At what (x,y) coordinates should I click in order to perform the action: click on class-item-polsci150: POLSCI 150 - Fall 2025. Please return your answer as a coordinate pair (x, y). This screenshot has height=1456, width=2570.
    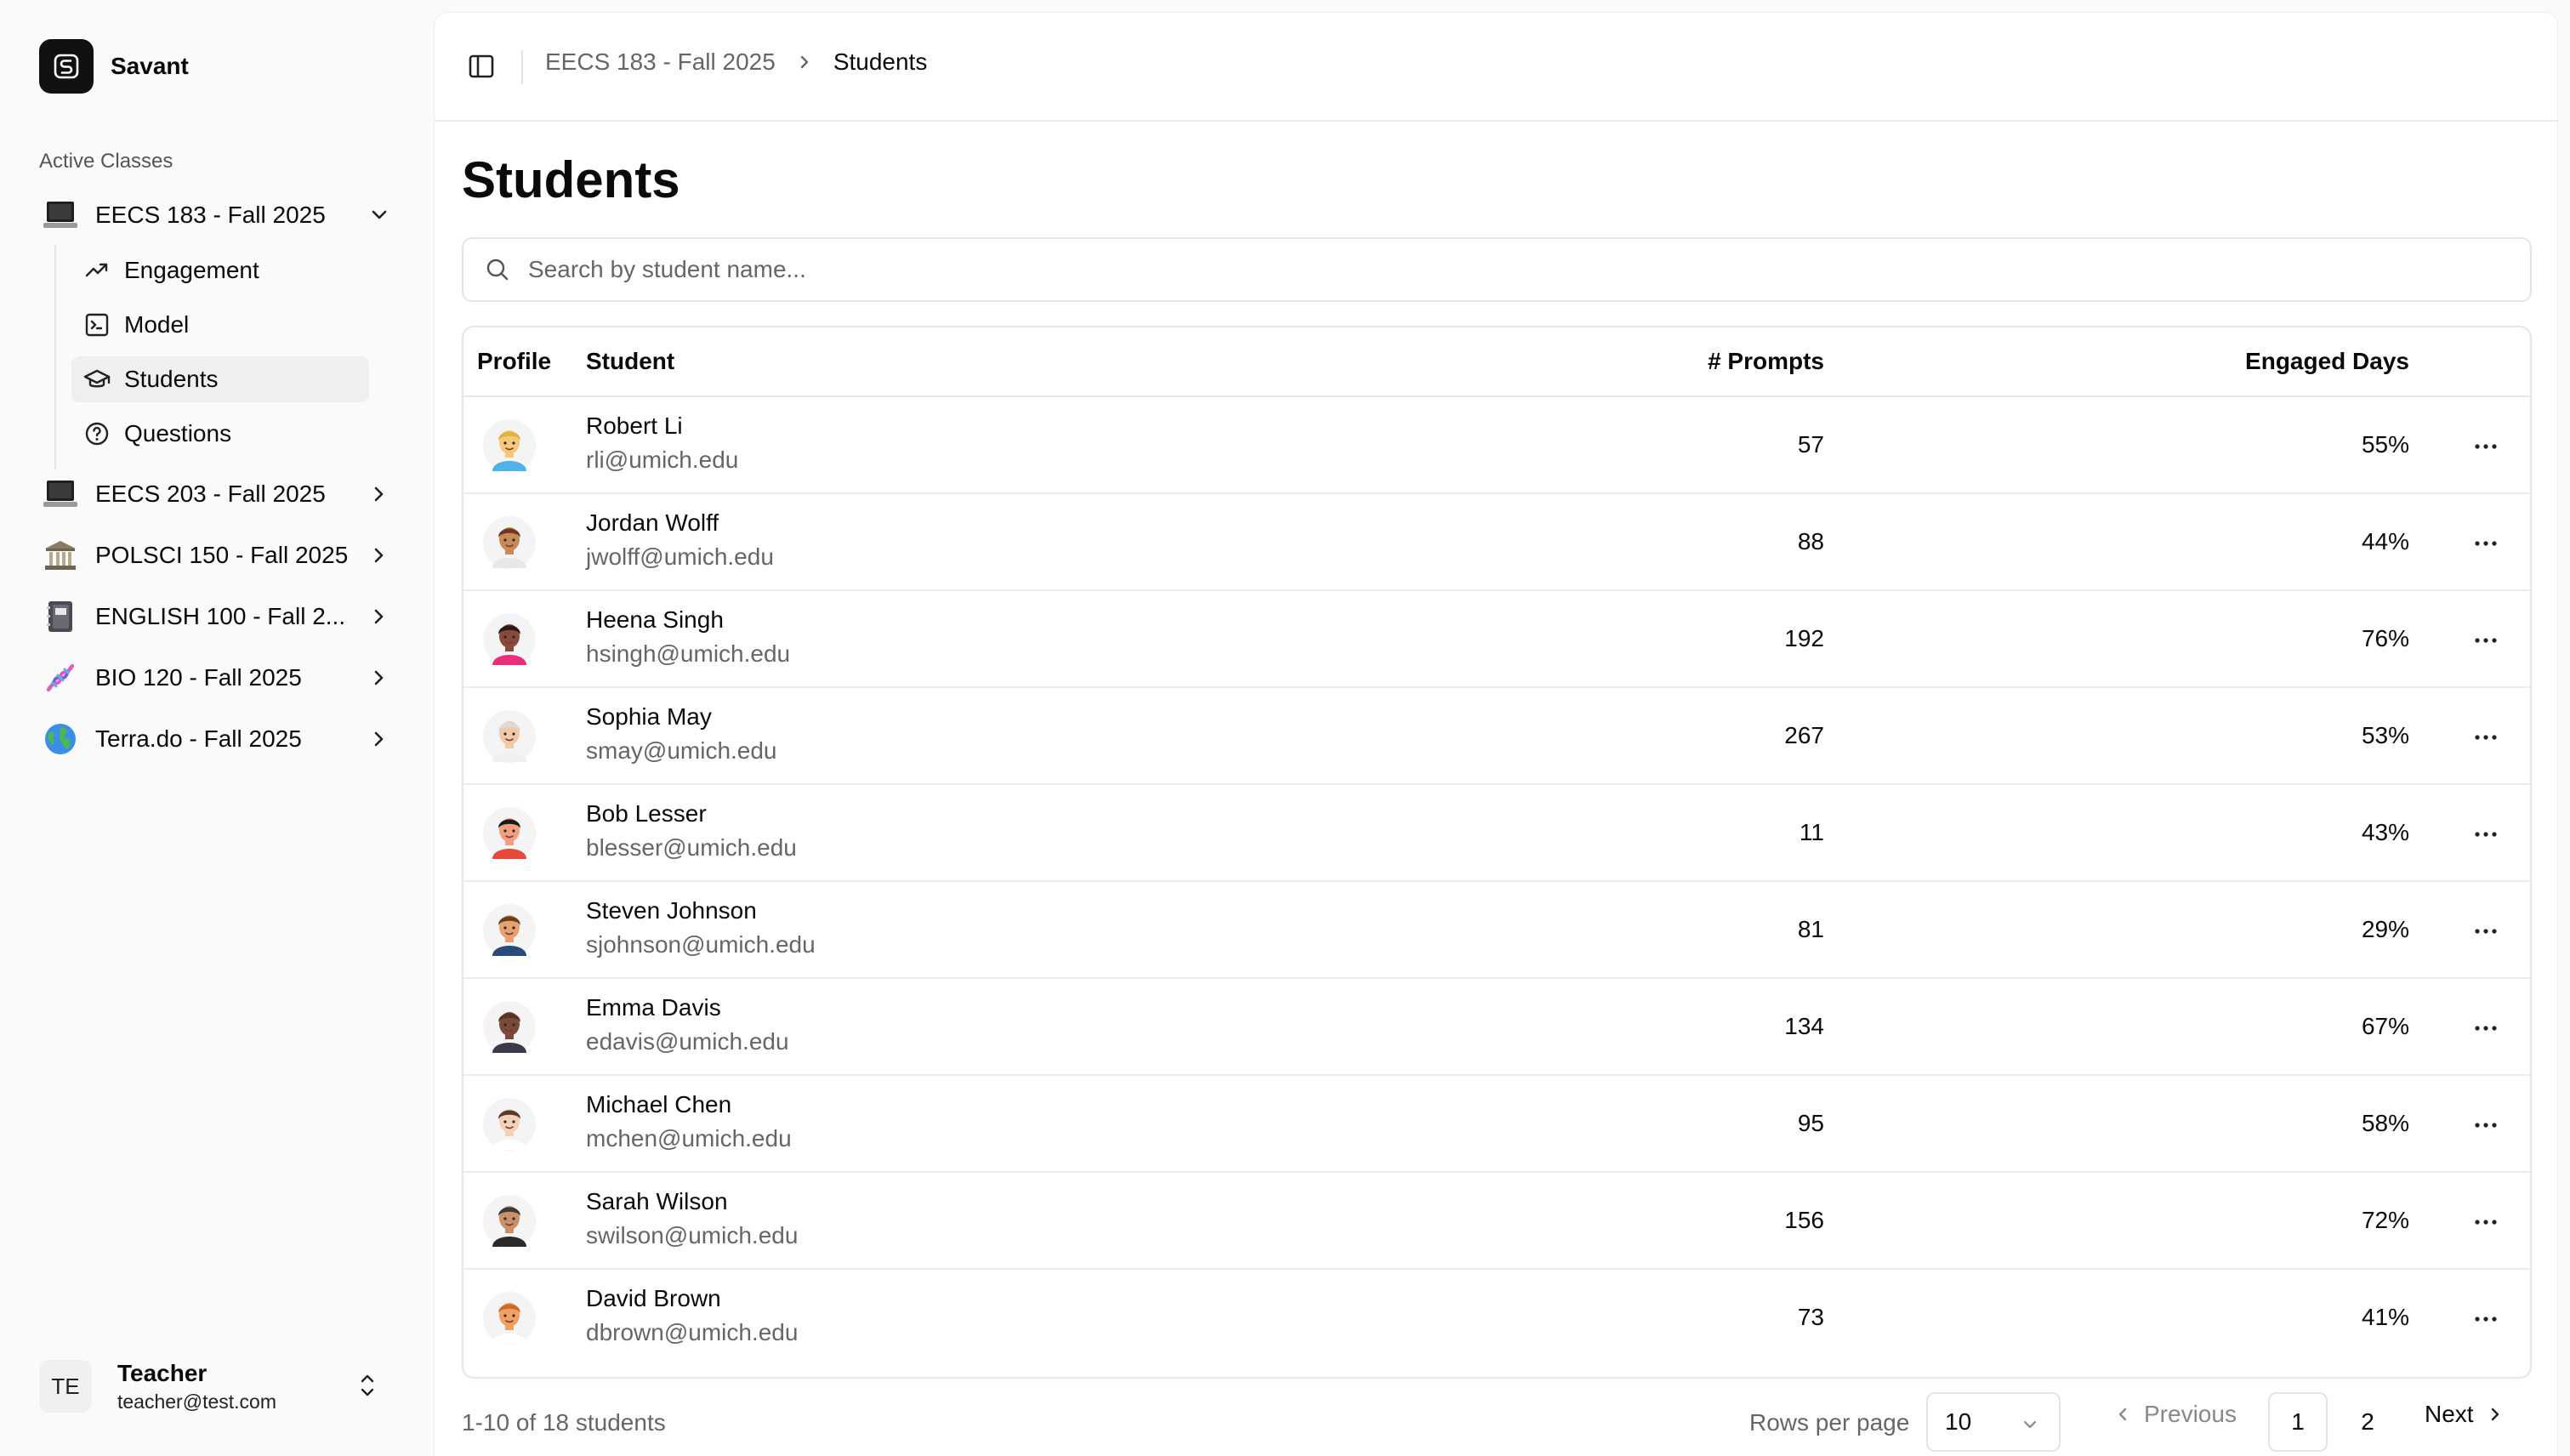
    Looking at the image, I should click on (218, 555).